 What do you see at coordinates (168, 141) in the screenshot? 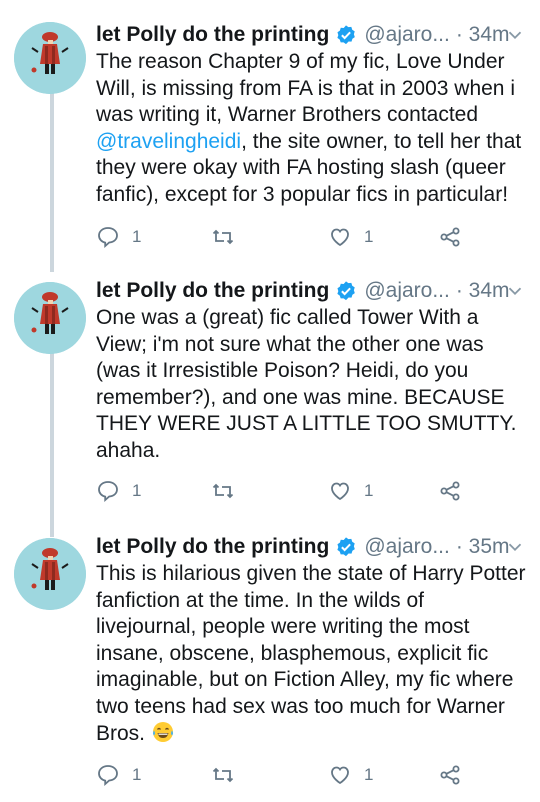
I see `mention-link: @travelingheidi` at bounding box center [168, 141].